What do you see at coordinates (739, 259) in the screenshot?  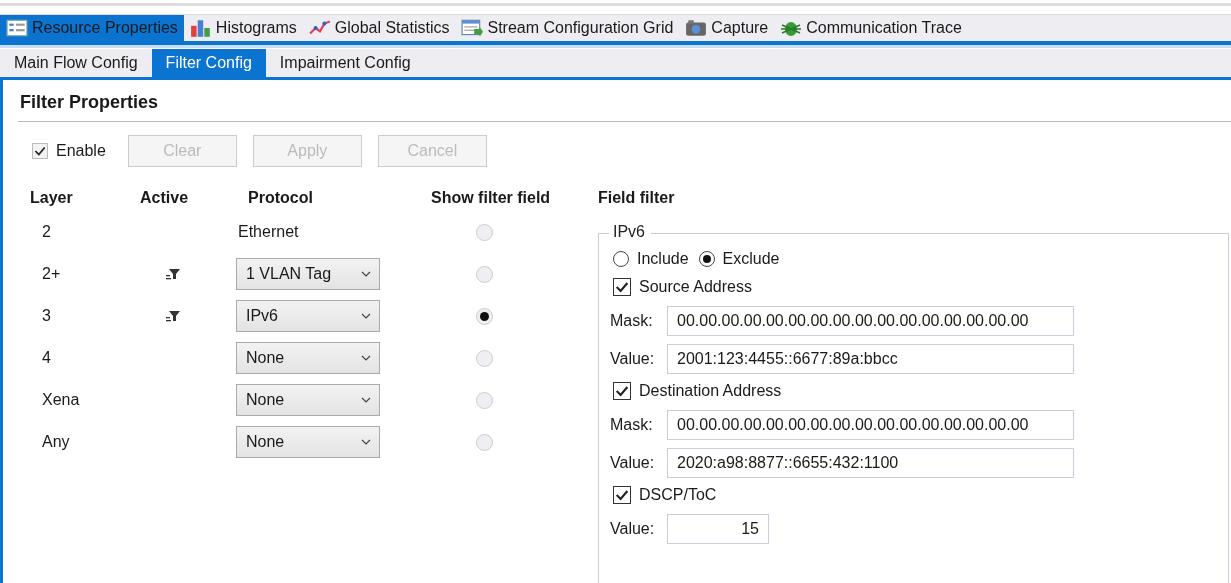 I see `mode-radio: Exclude` at bounding box center [739, 259].